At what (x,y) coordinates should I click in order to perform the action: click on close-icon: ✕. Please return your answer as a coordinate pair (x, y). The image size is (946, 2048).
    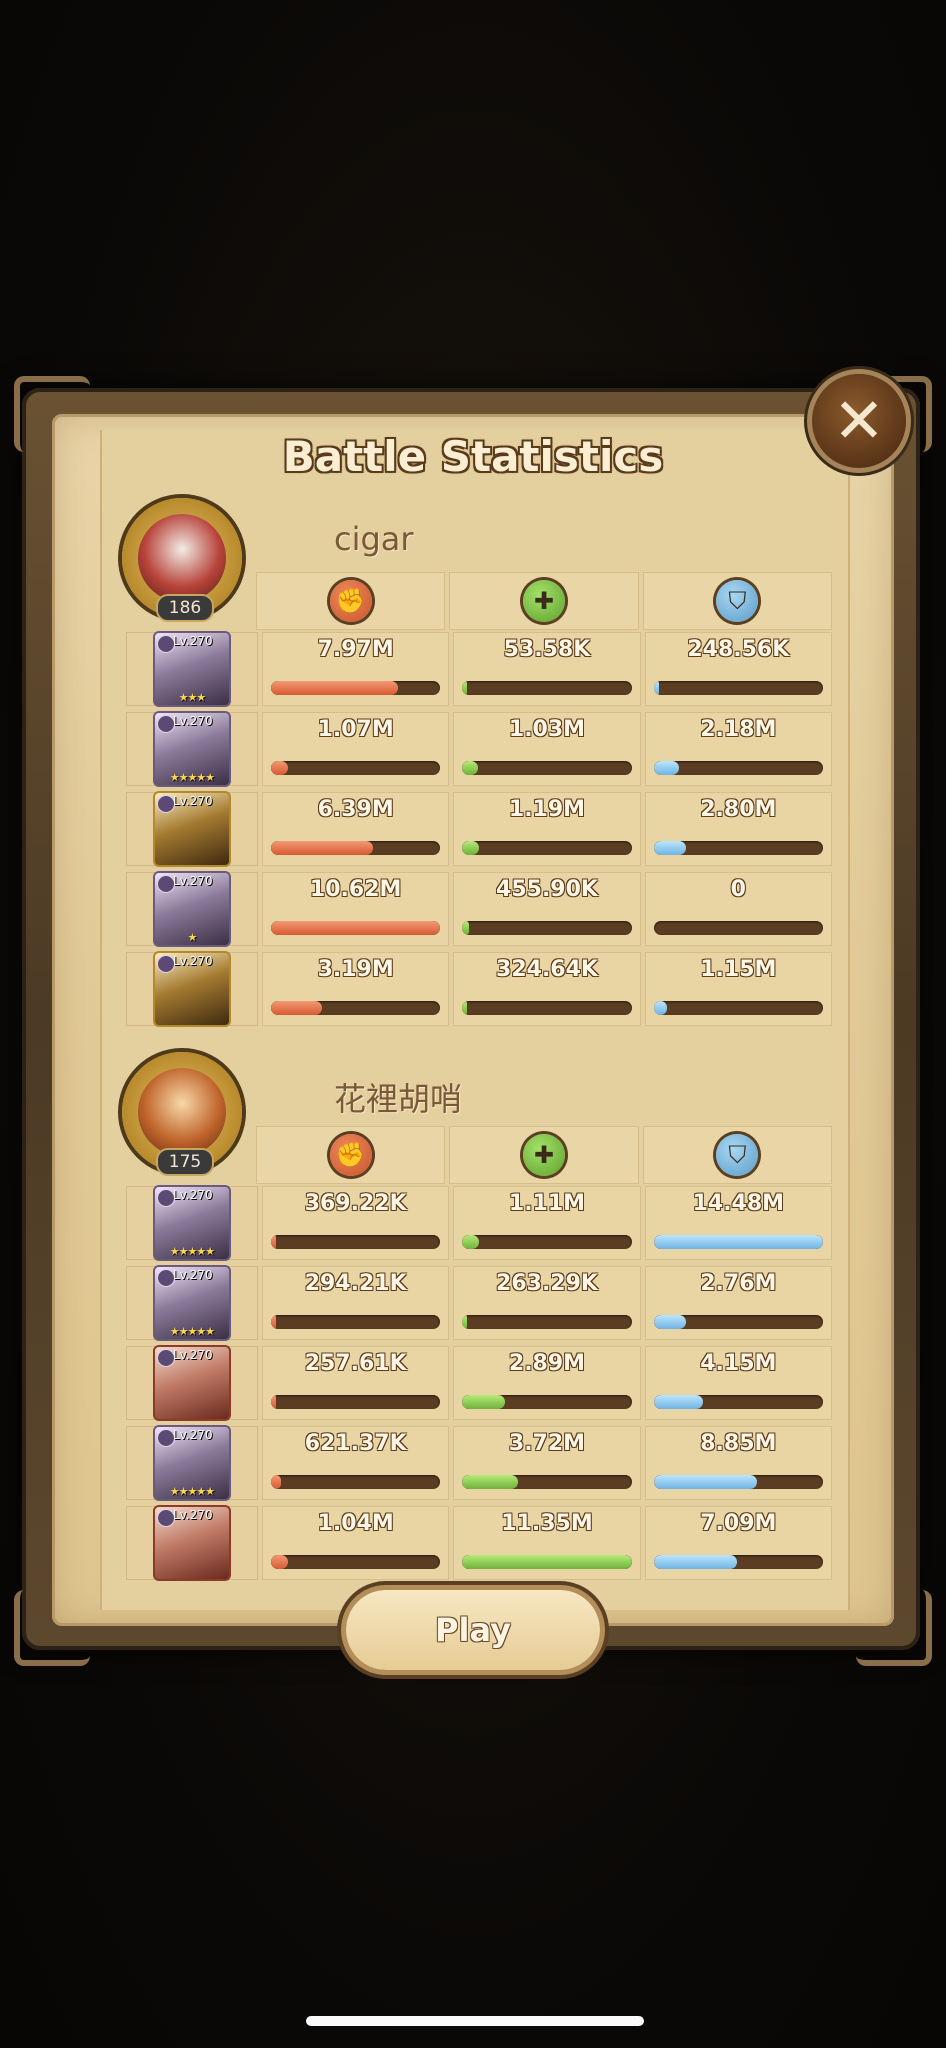
    Looking at the image, I should click on (859, 420).